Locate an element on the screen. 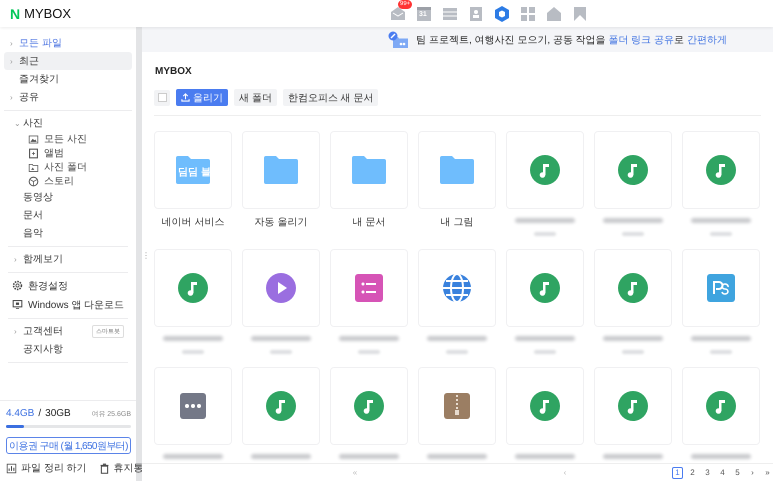  folder-label: 딤딤 블 is located at coordinates (194, 172).